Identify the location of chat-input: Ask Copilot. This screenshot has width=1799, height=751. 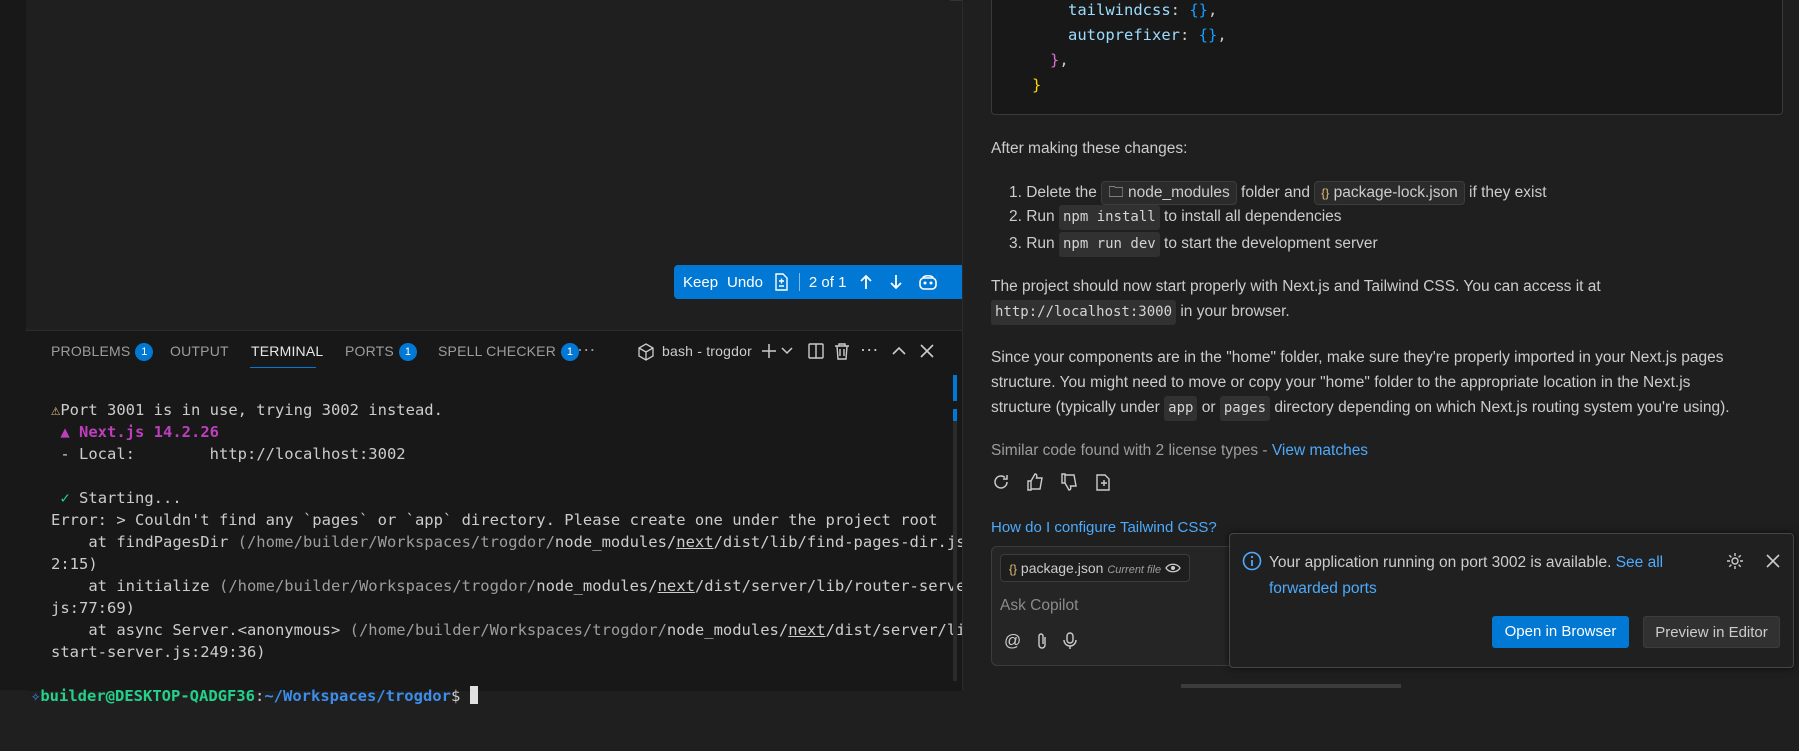
(1039, 606).